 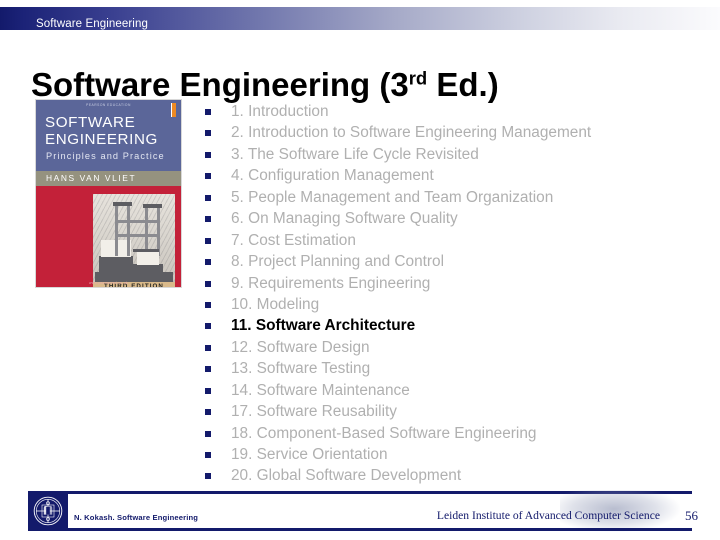 What do you see at coordinates (105, 156) in the screenshot?
I see `book-cover-subtitle: Principles and Practice` at bounding box center [105, 156].